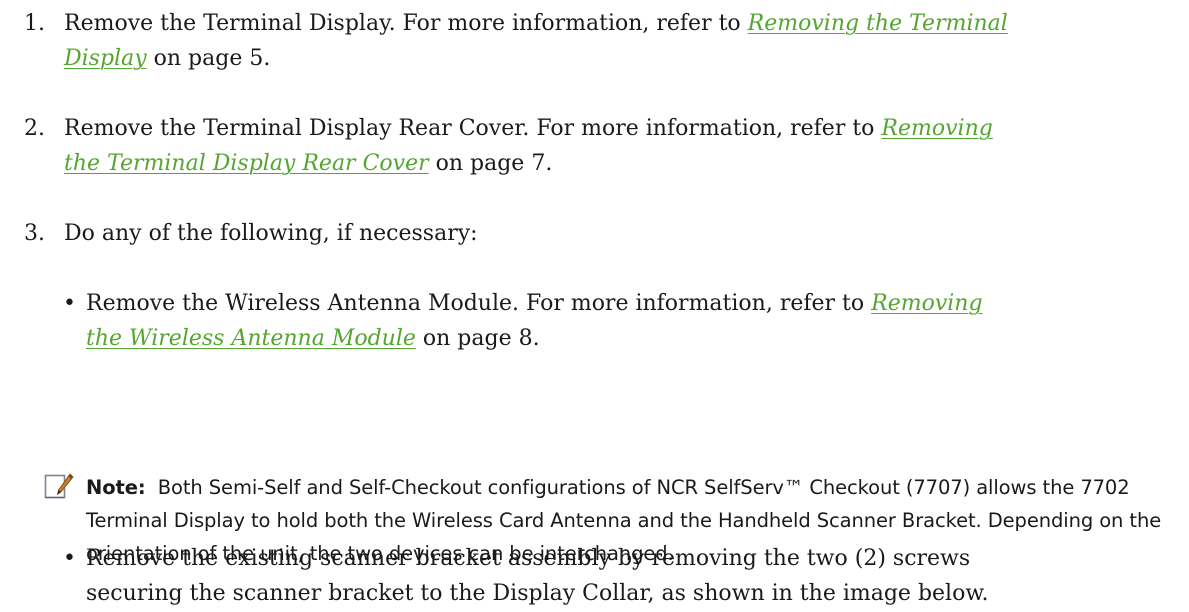  Describe the element at coordinates (208, 58) in the screenshot. I see `page-reference: on page 5.` at that location.